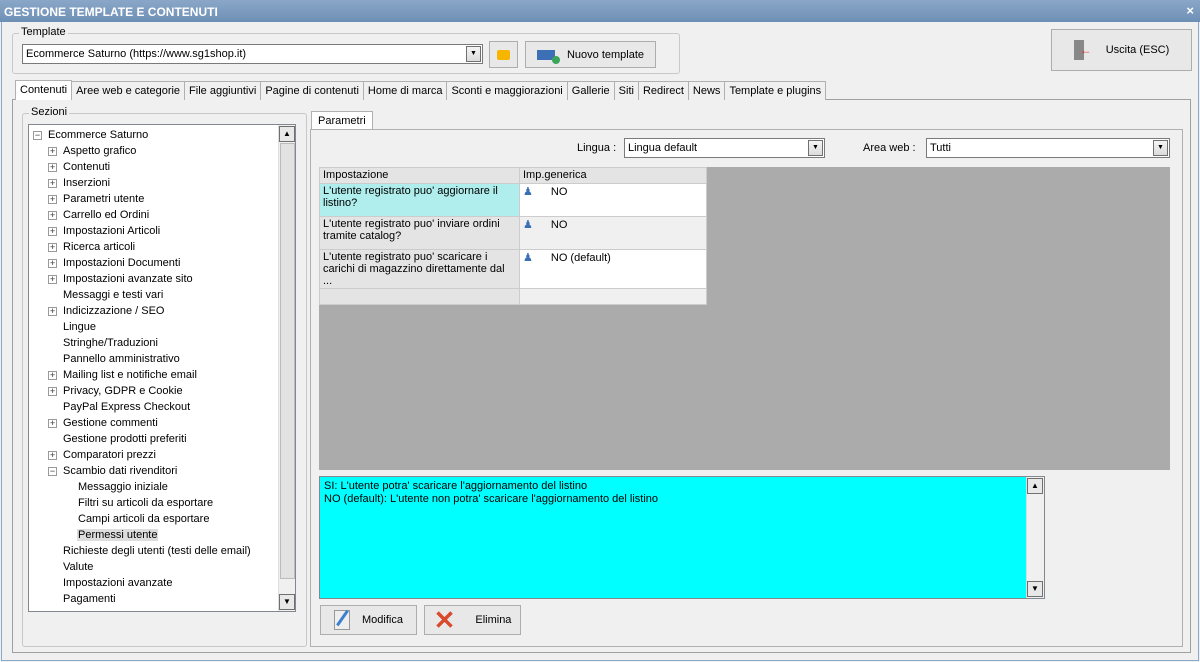 This screenshot has width=1200, height=662. I want to click on tree-node: + Impostazioni Documenti, so click(114, 263).